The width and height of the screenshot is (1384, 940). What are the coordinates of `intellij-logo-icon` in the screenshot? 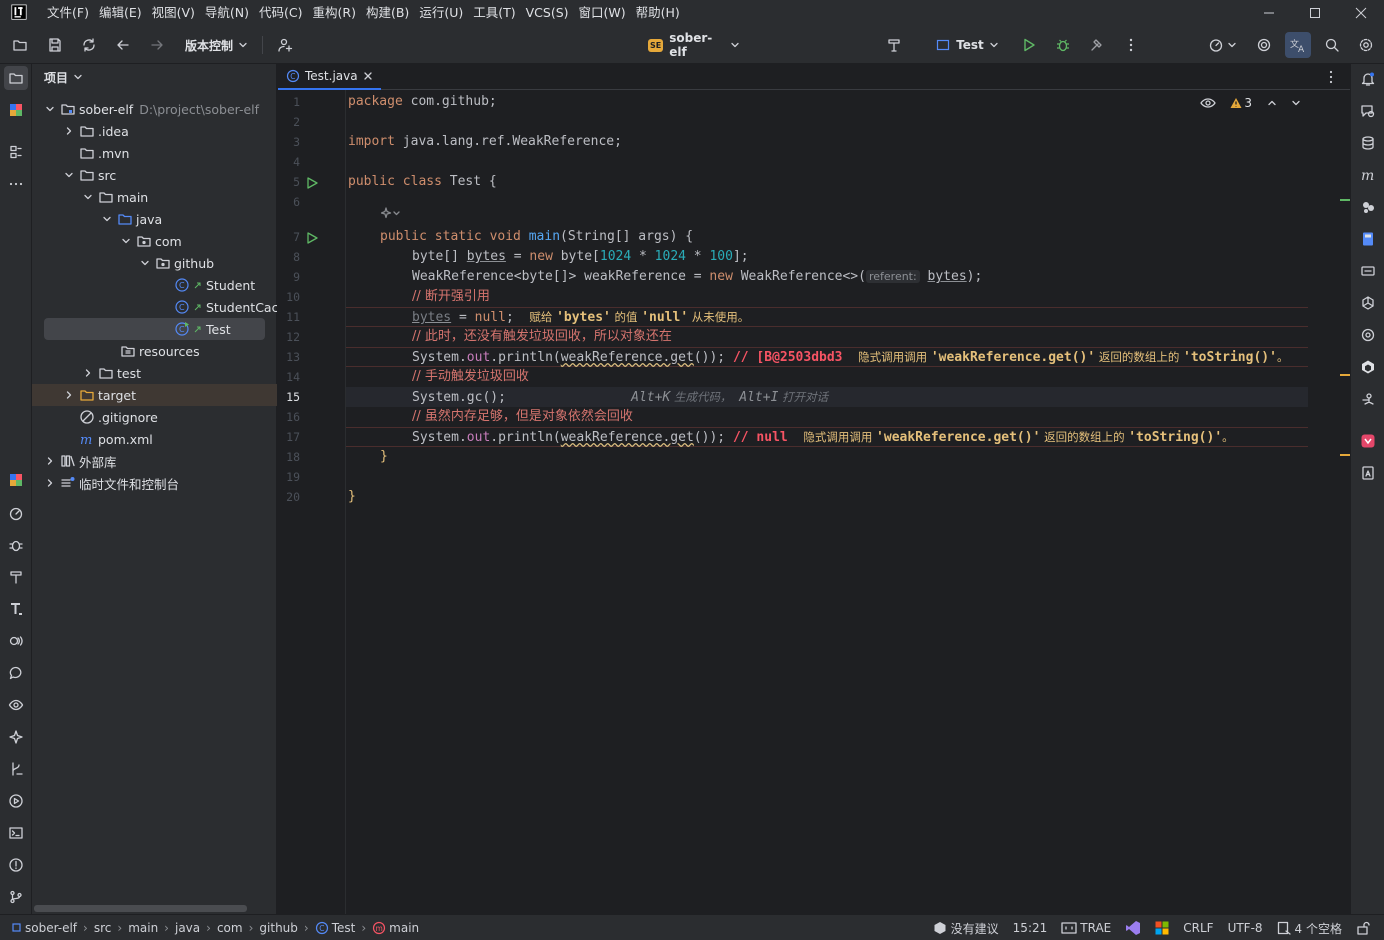 It's located at (19, 13).